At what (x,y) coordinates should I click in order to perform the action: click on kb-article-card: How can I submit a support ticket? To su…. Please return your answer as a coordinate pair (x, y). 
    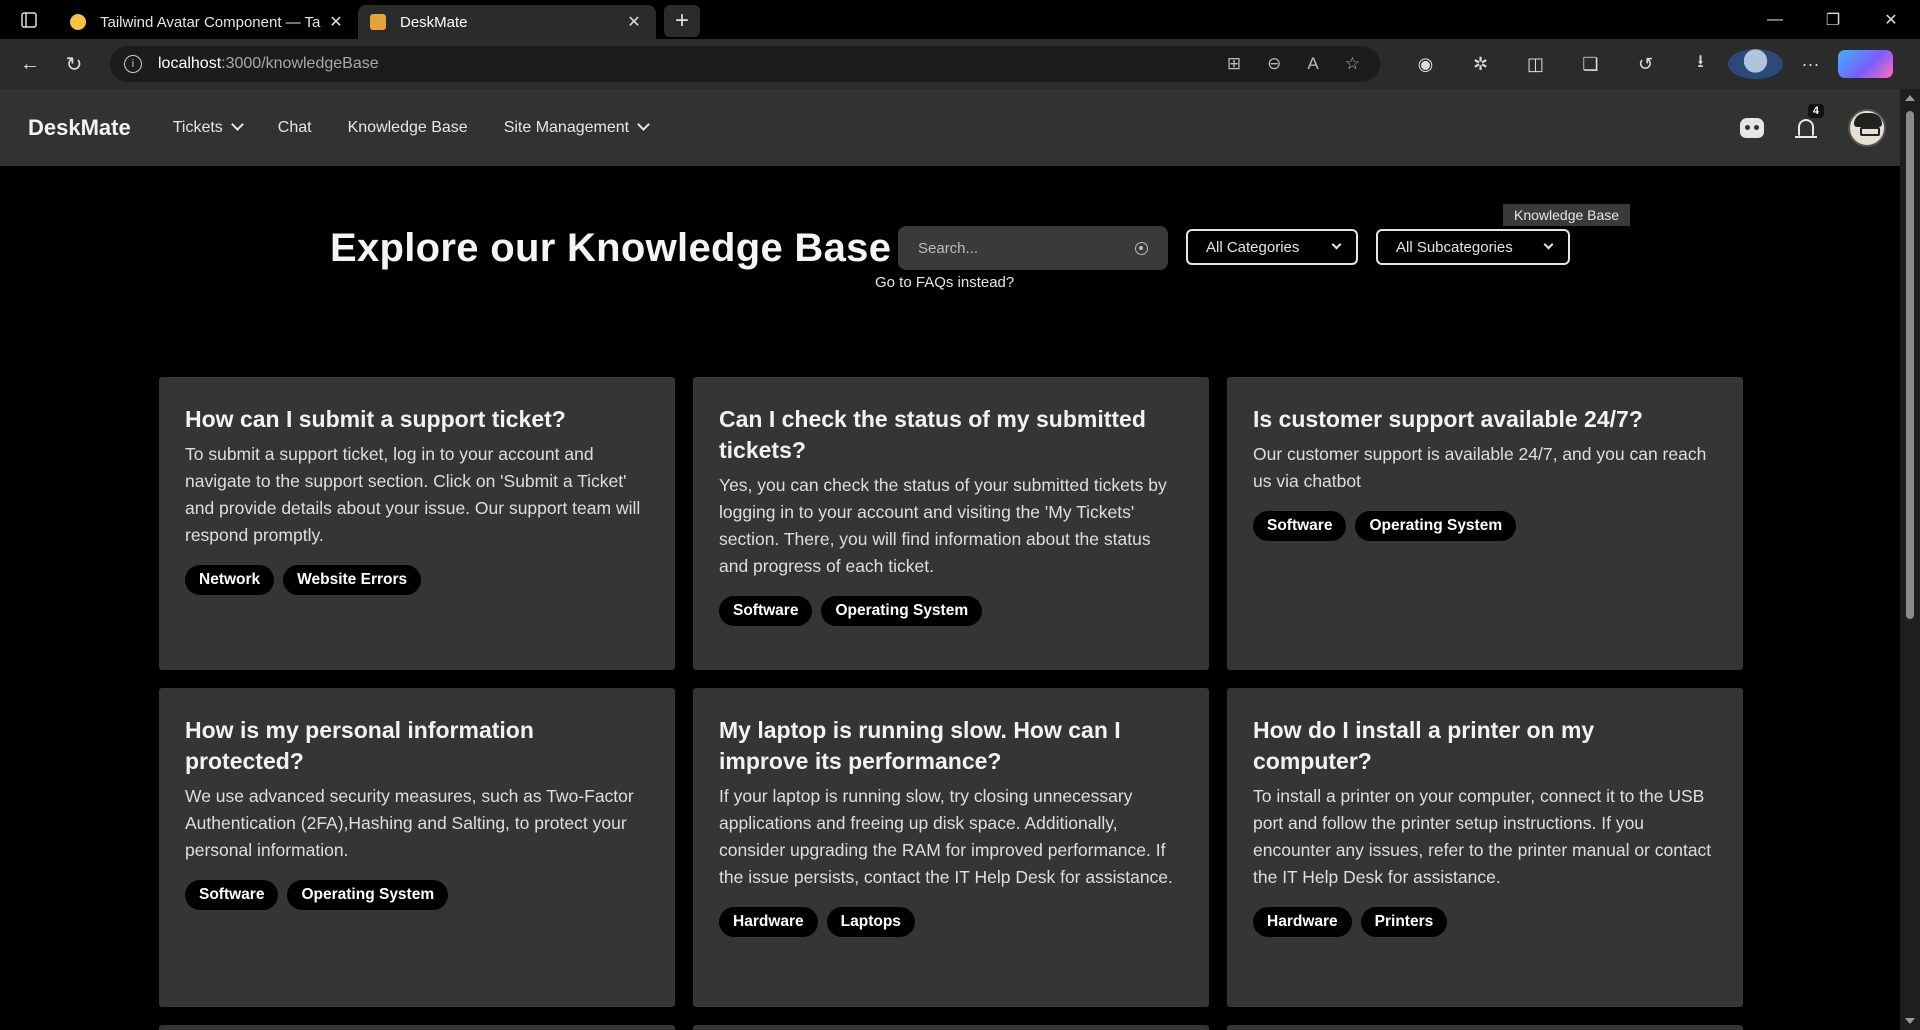
    Looking at the image, I should click on (417, 523).